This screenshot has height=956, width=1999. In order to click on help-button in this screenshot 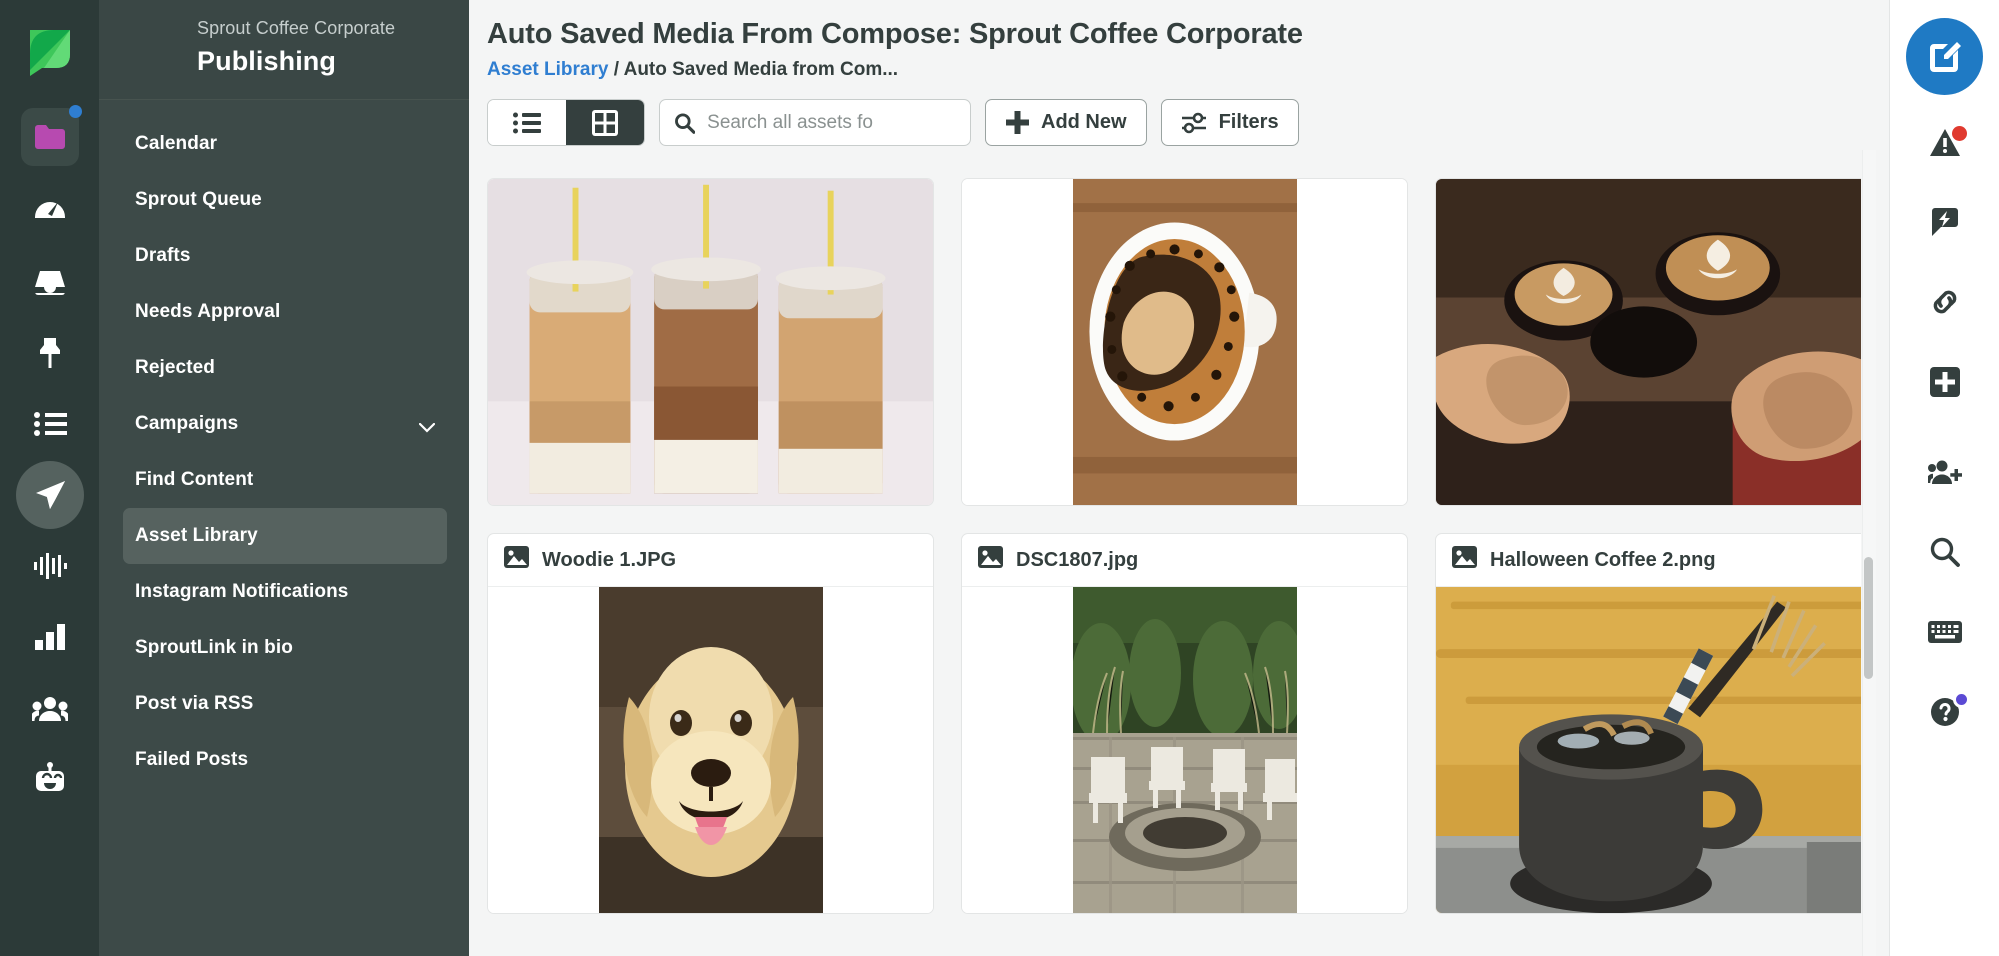, I will do `click(1944, 712)`.